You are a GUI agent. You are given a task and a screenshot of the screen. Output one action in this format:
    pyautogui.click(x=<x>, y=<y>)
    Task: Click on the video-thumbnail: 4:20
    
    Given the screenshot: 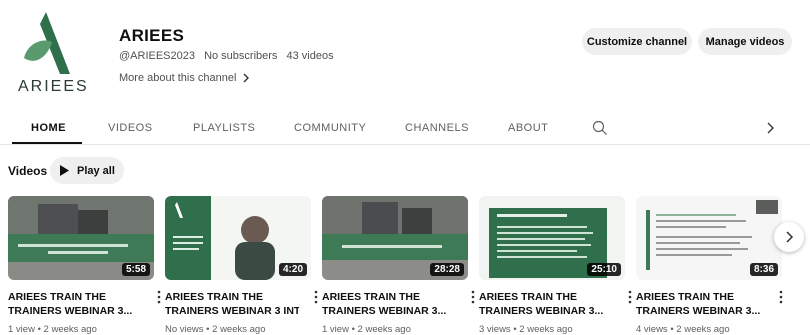 What is the action you would take?
    pyautogui.click(x=238, y=238)
    